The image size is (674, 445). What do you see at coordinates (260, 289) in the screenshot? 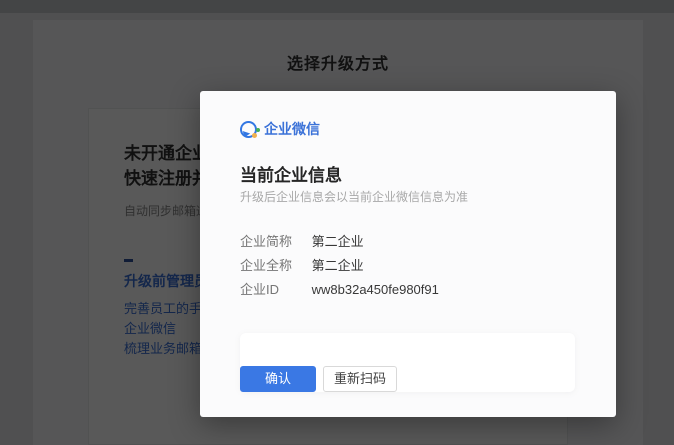
I see `field-label: 企业ID` at bounding box center [260, 289].